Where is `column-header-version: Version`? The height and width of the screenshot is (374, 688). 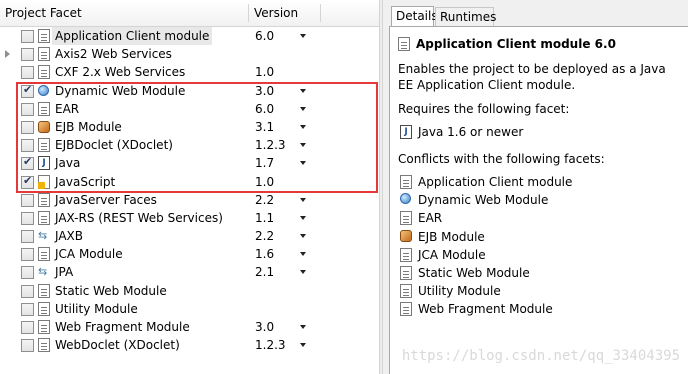 column-header-version: Version is located at coordinates (276, 13).